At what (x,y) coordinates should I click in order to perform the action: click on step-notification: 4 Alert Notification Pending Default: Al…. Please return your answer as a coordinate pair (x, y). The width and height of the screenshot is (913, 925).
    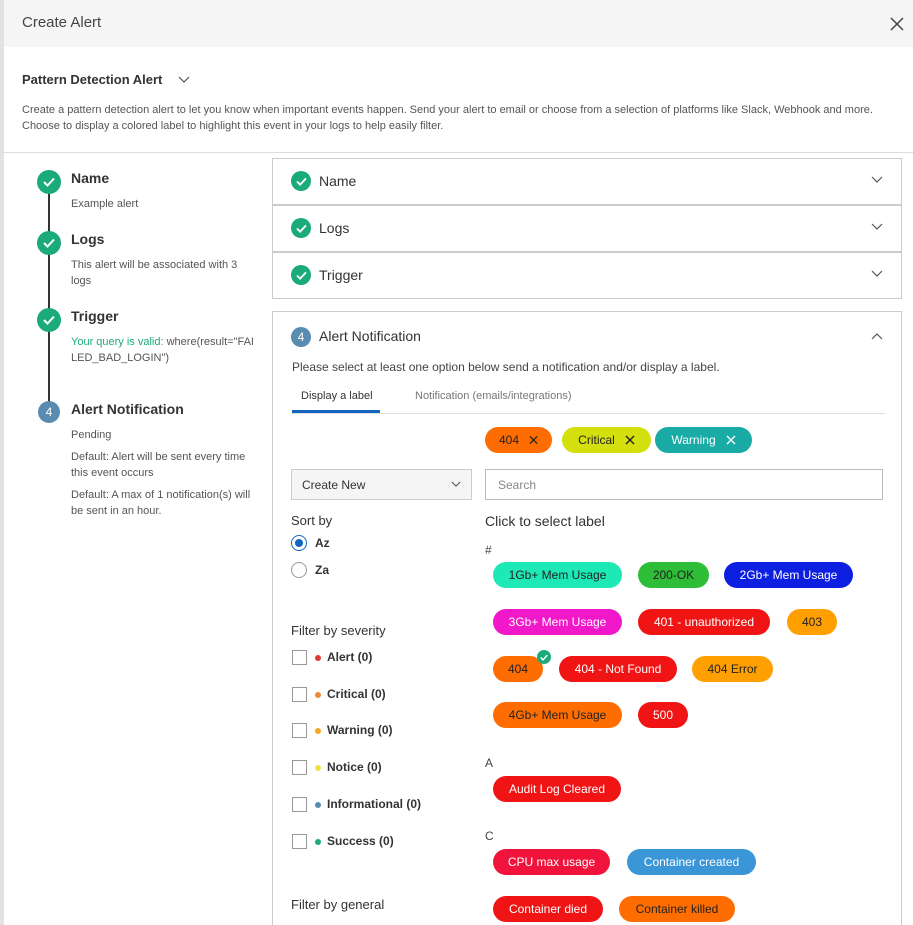
    Looking at the image, I should click on (147, 459).